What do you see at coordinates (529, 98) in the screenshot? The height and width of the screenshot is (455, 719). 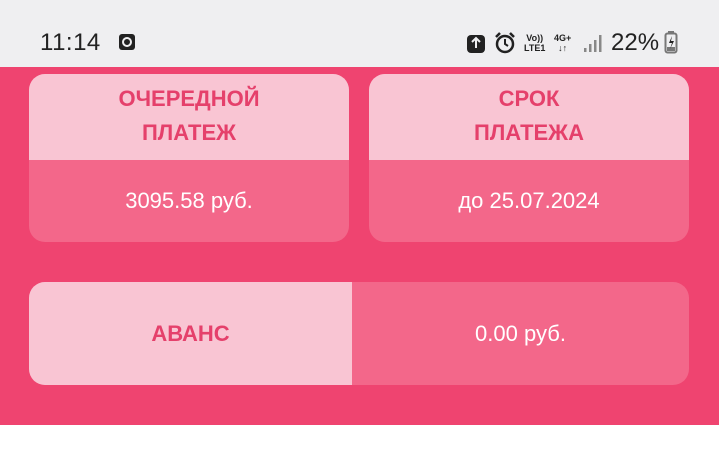 I see `due-date-title-line1: СРОК` at bounding box center [529, 98].